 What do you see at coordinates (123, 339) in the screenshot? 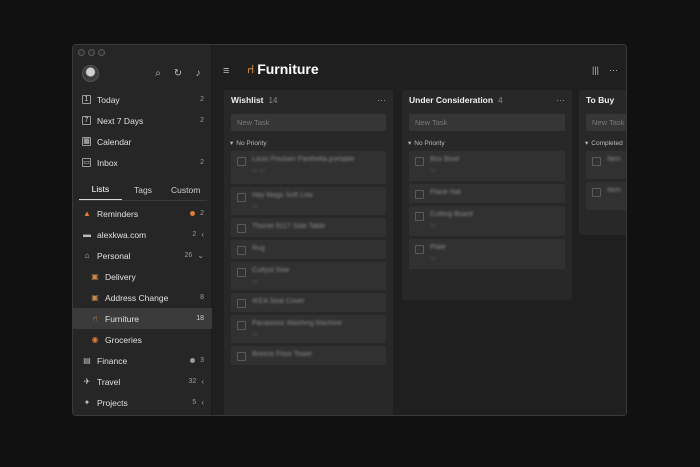
I see `list-item-label: Groceries` at bounding box center [123, 339].